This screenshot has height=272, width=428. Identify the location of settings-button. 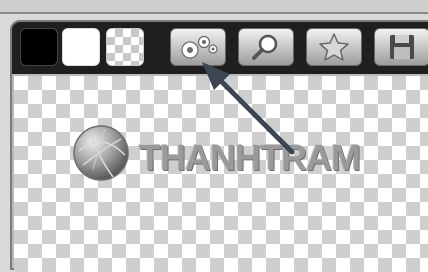
(198, 47).